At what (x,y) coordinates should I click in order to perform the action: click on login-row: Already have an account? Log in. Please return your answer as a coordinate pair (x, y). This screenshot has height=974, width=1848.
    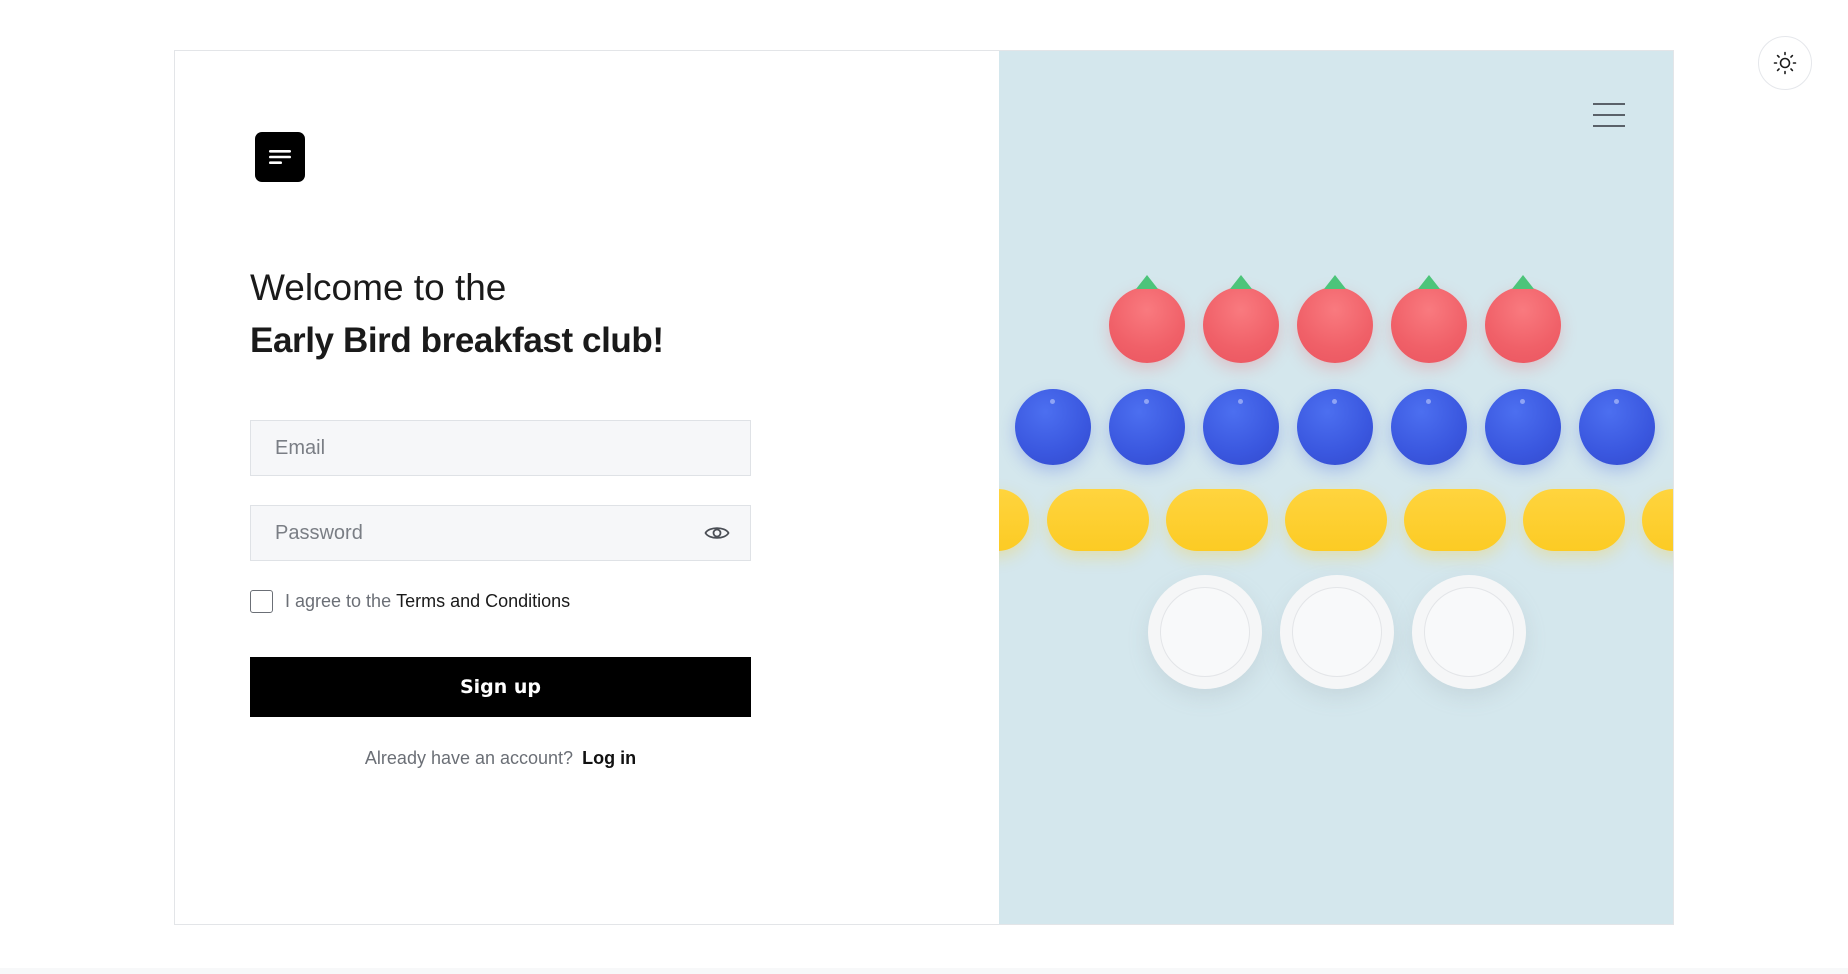
    Looking at the image, I should click on (500, 758).